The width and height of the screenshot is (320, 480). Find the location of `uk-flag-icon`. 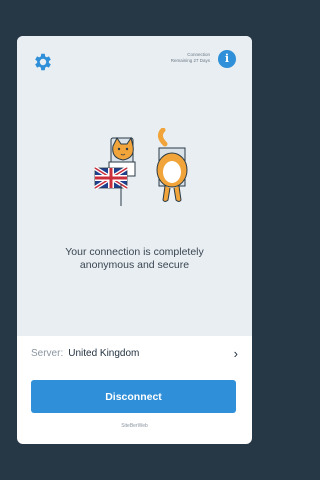

uk-flag-icon is located at coordinates (111, 178).